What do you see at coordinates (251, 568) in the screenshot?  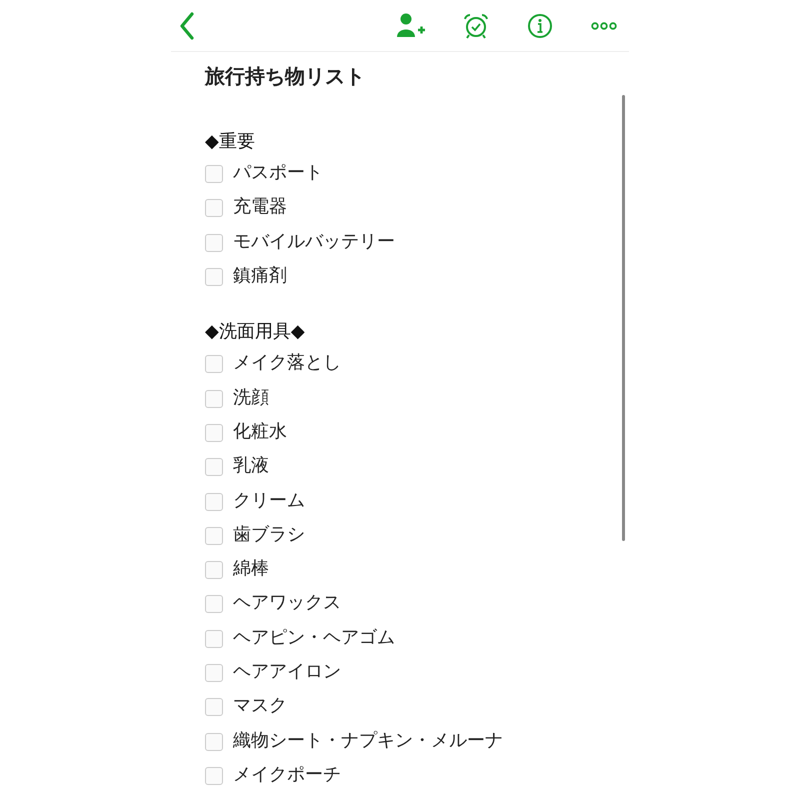 I see `item-label: 綿棒` at bounding box center [251, 568].